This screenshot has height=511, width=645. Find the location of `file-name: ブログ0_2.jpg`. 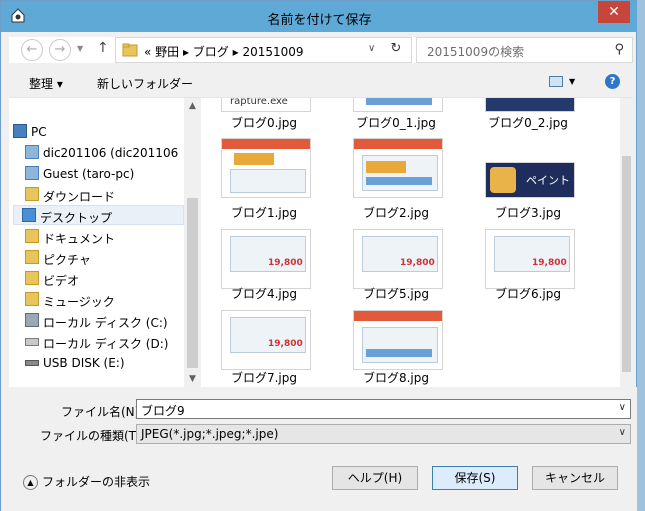

file-name: ブログ0_2.jpg is located at coordinates (528, 123).